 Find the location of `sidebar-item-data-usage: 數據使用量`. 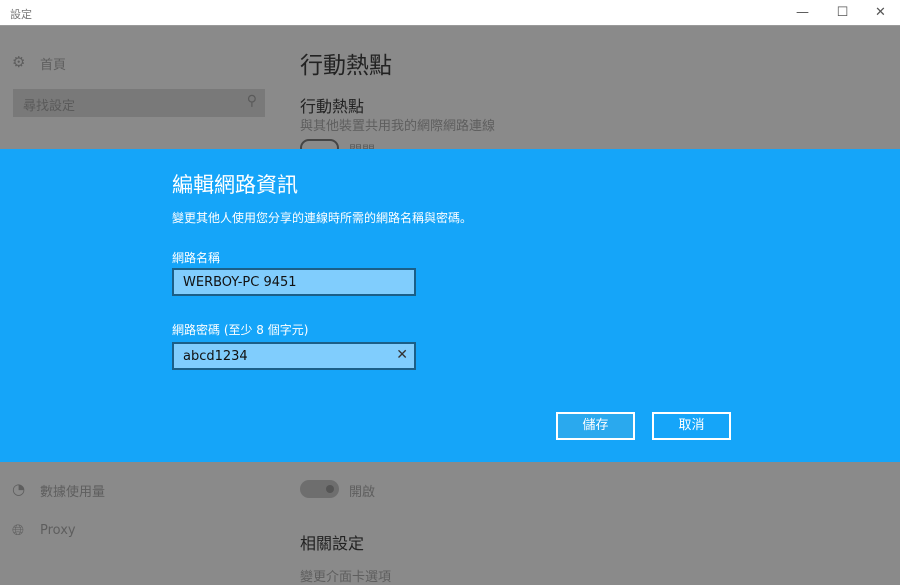

sidebar-item-data-usage: 數據使用量 is located at coordinates (72, 490).